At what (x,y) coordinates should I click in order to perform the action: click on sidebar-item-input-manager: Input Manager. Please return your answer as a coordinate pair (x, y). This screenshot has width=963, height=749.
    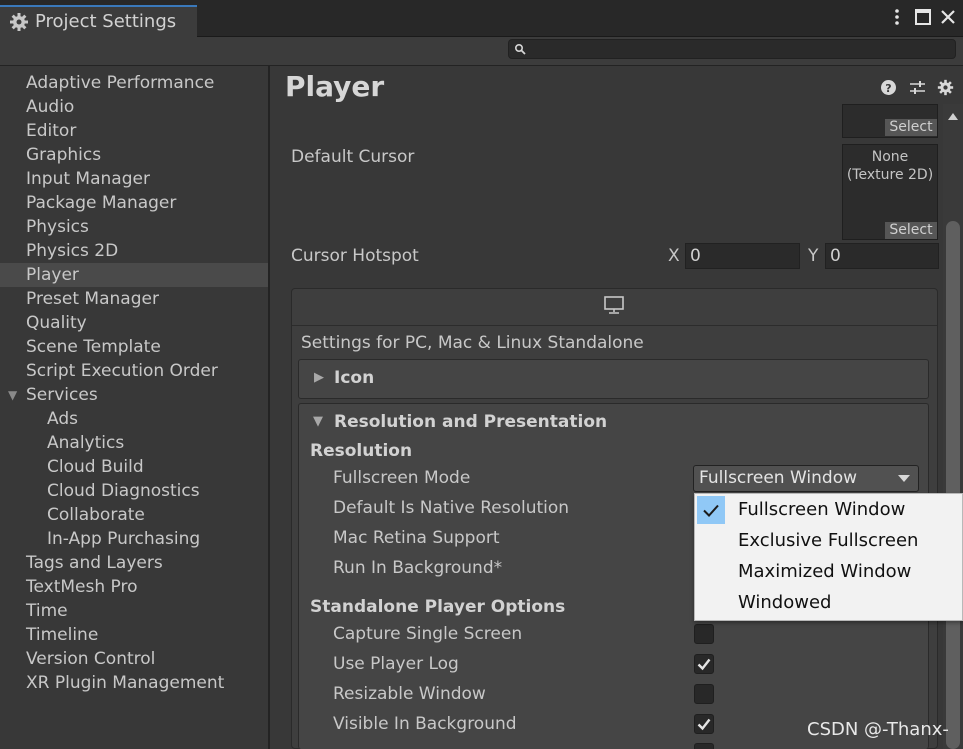
    Looking at the image, I should click on (134, 179).